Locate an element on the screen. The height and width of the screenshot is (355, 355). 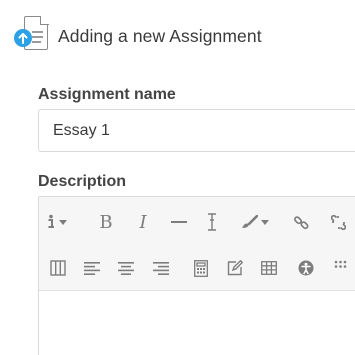
calculator-icon is located at coordinates (201, 268).